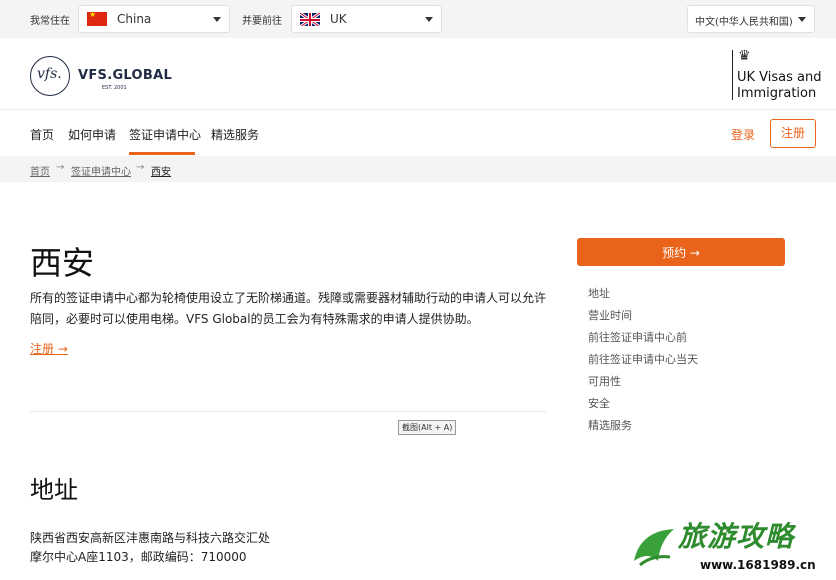 This screenshot has height=580, width=836. Describe the element at coordinates (54, 490) in the screenshot. I see `address-heading: 地址` at that location.